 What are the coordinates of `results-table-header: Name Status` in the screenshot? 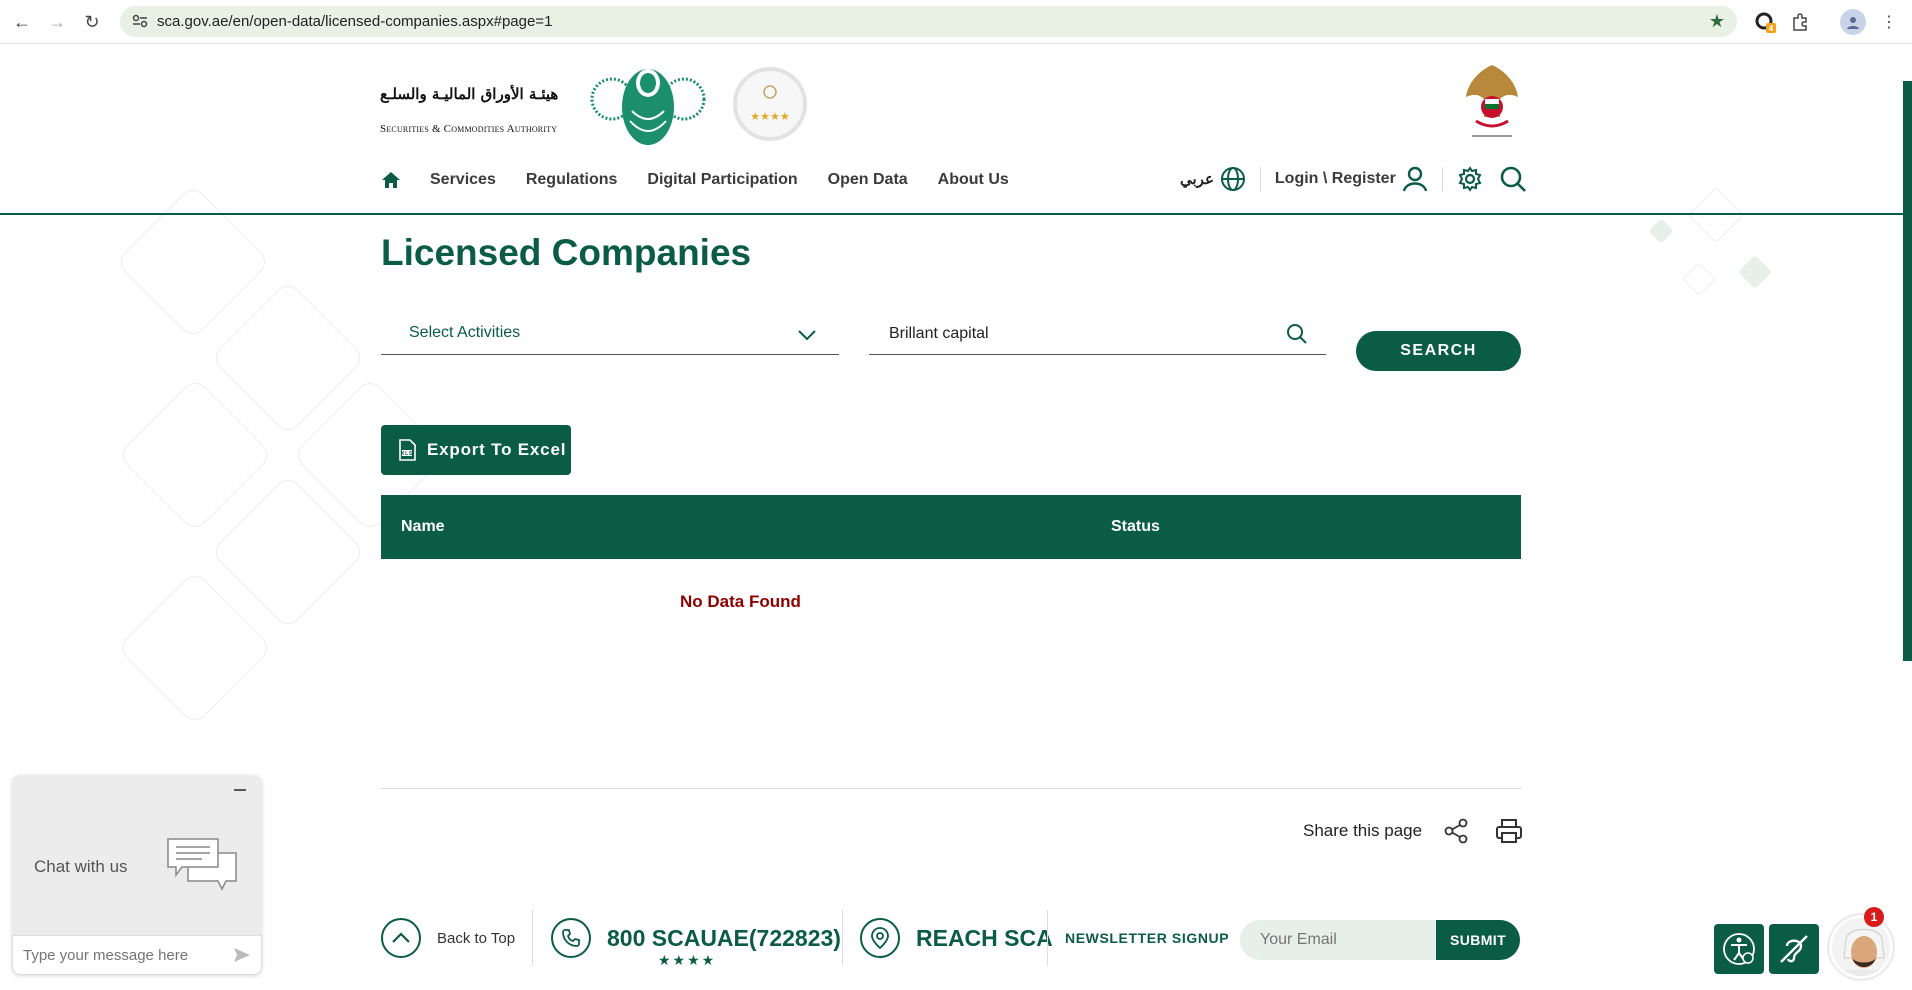 It's located at (951, 527).